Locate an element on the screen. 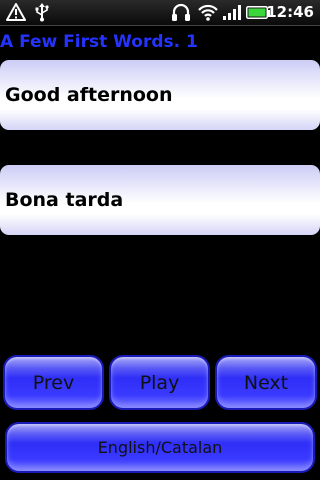 The width and height of the screenshot is (320, 480). catalan-phrase-panel: Bona tarda is located at coordinates (160, 200).